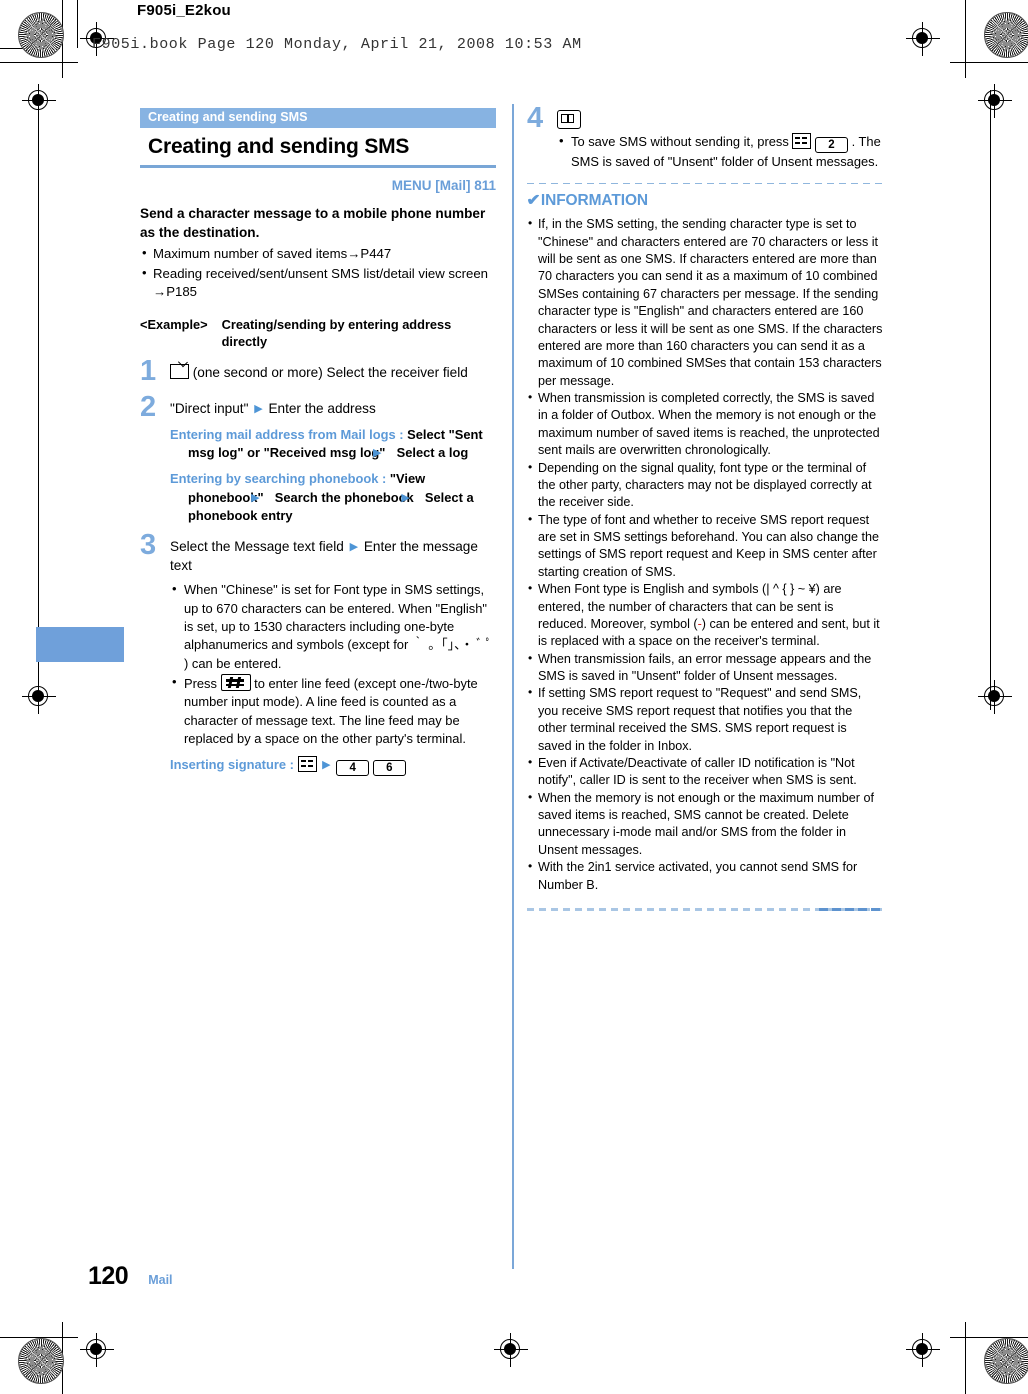 The height and width of the screenshot is (1394, 1028). I want to click on information-title: INFORMATION, so click(594, 201).